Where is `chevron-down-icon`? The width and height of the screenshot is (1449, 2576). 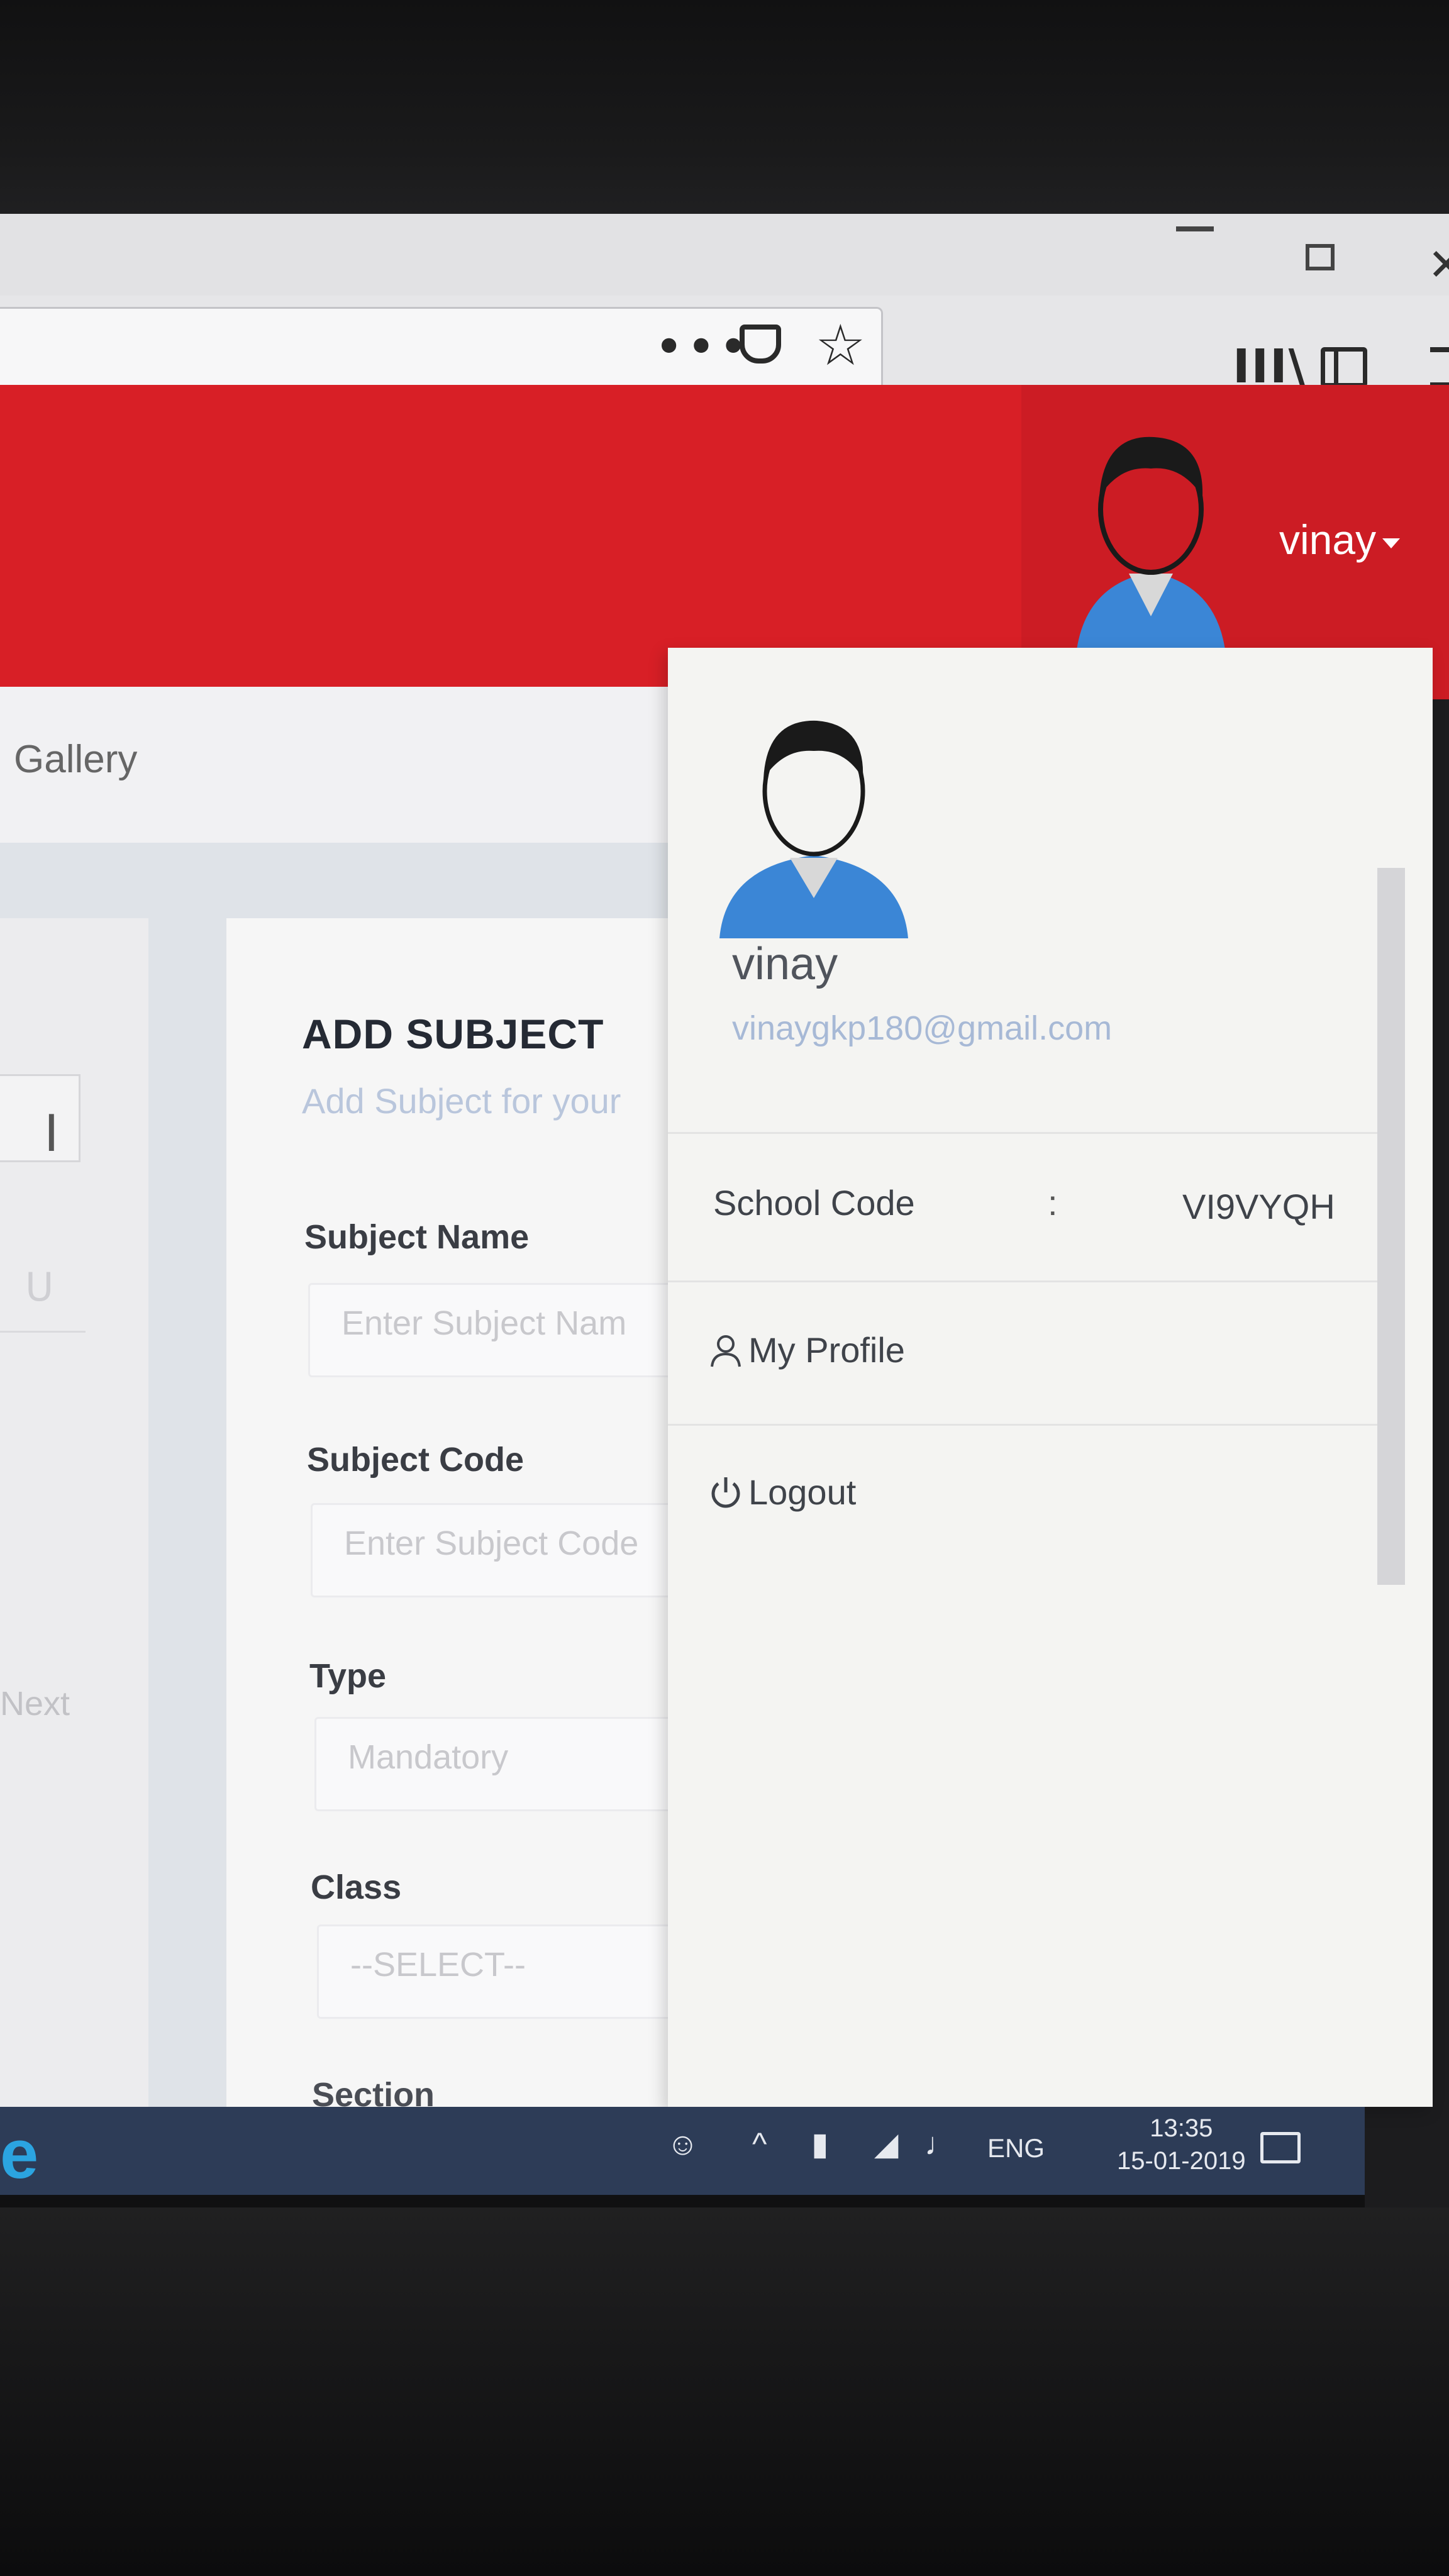
chevron-down-icon is located at coordinates (1391, 543).